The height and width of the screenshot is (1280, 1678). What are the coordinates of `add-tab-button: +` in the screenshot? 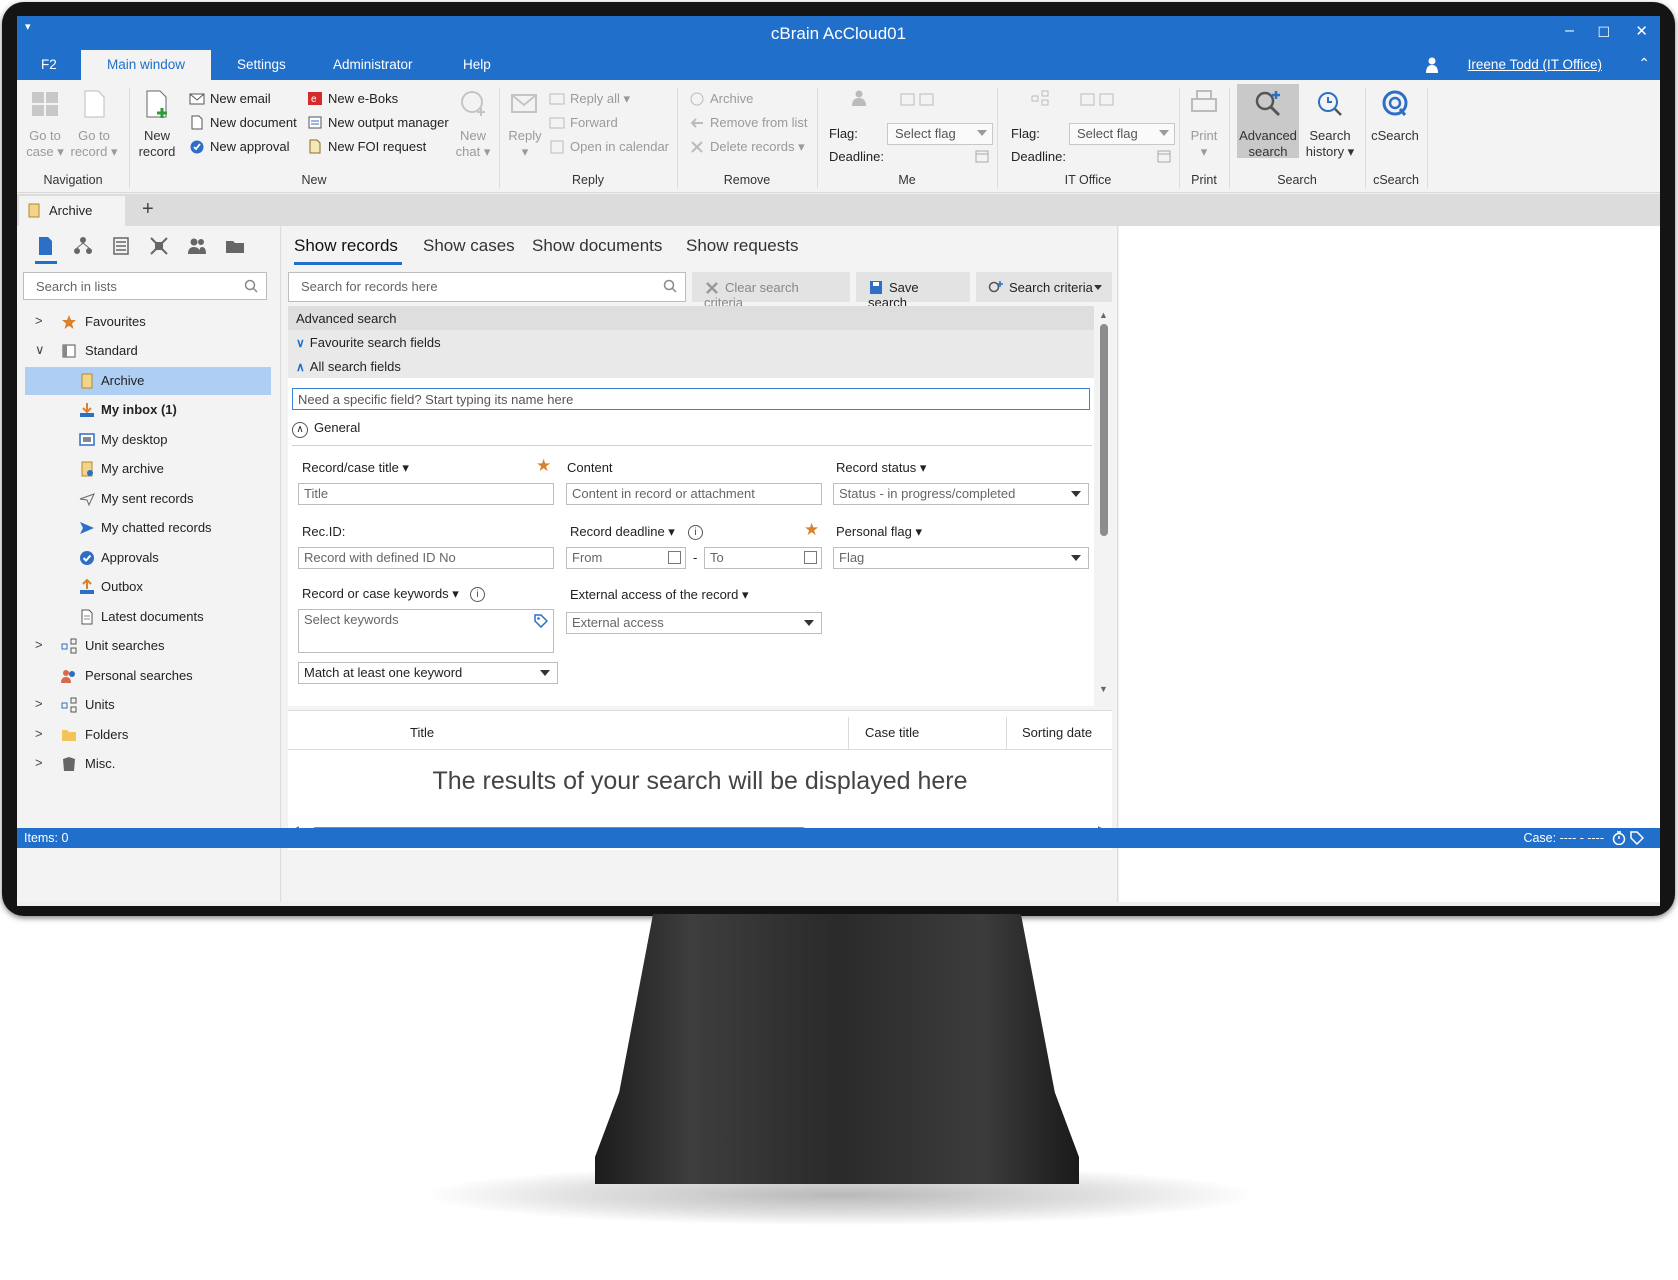 It's located at (148, 209).